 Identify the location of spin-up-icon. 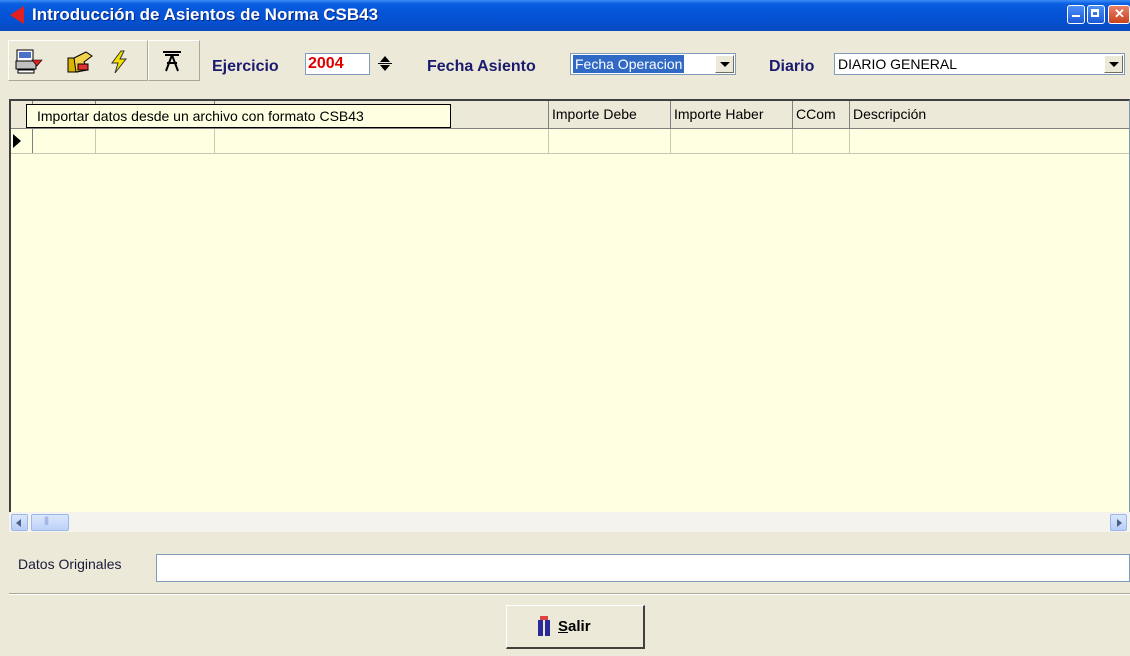
(385, 59).